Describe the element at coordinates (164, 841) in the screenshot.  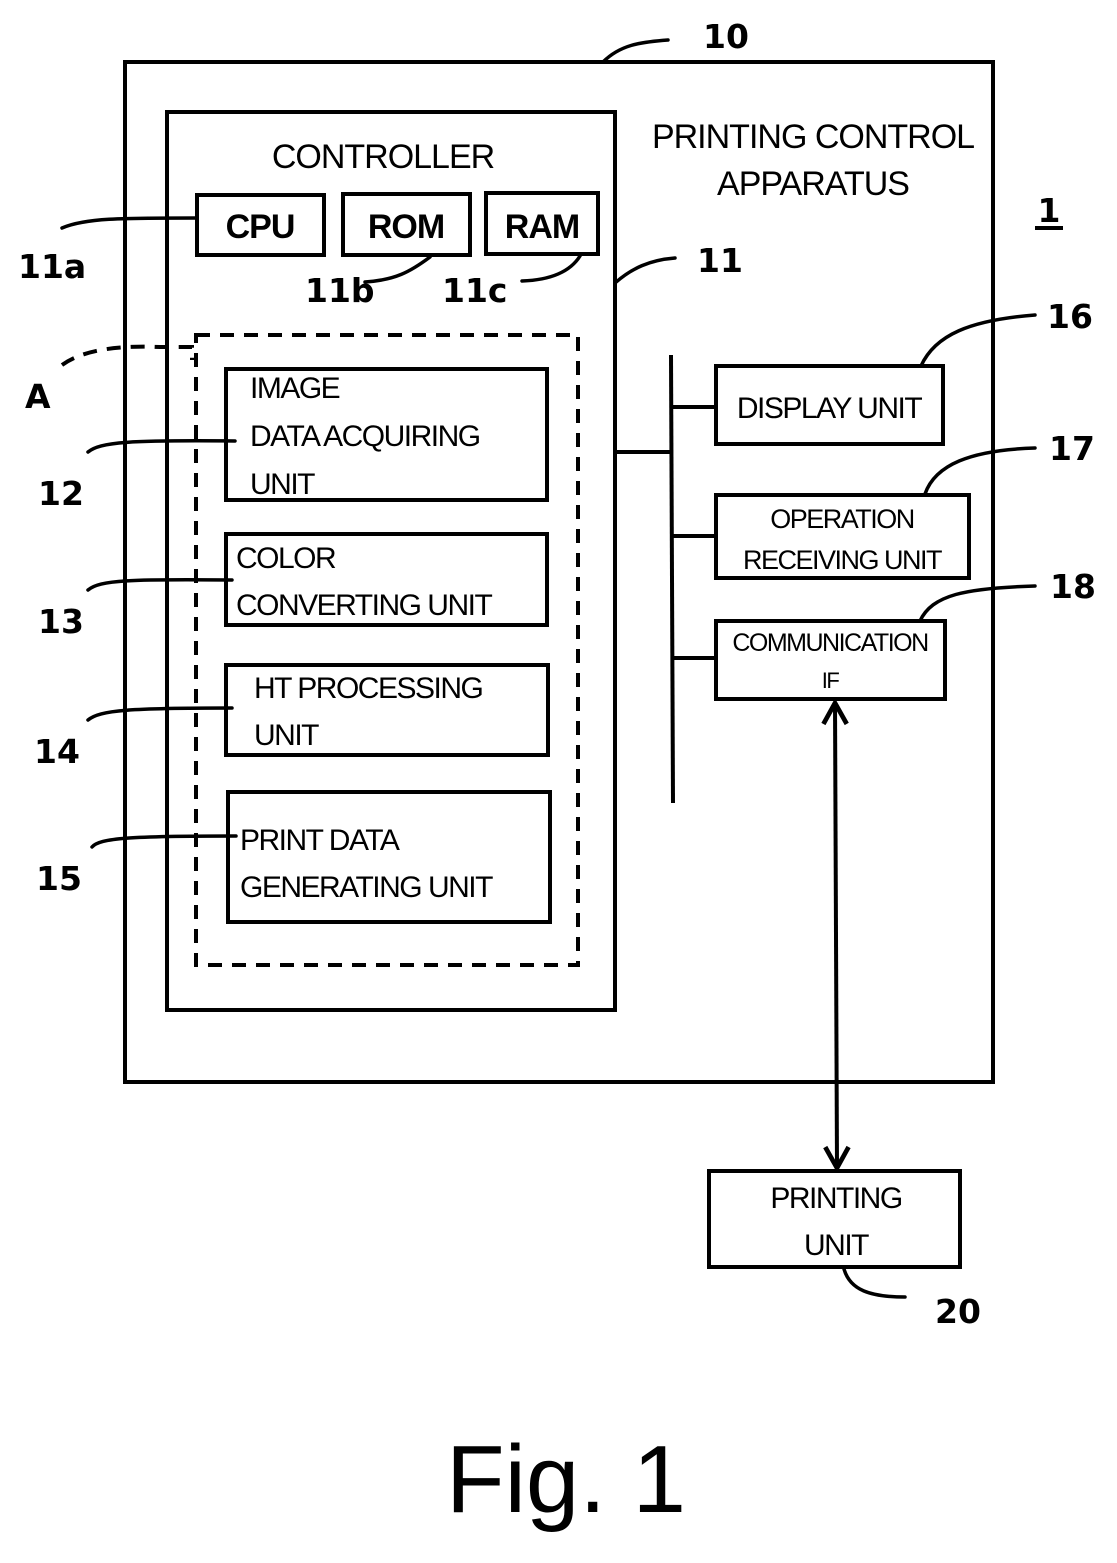
I see `print-data-generating-ref-leader` at that location.